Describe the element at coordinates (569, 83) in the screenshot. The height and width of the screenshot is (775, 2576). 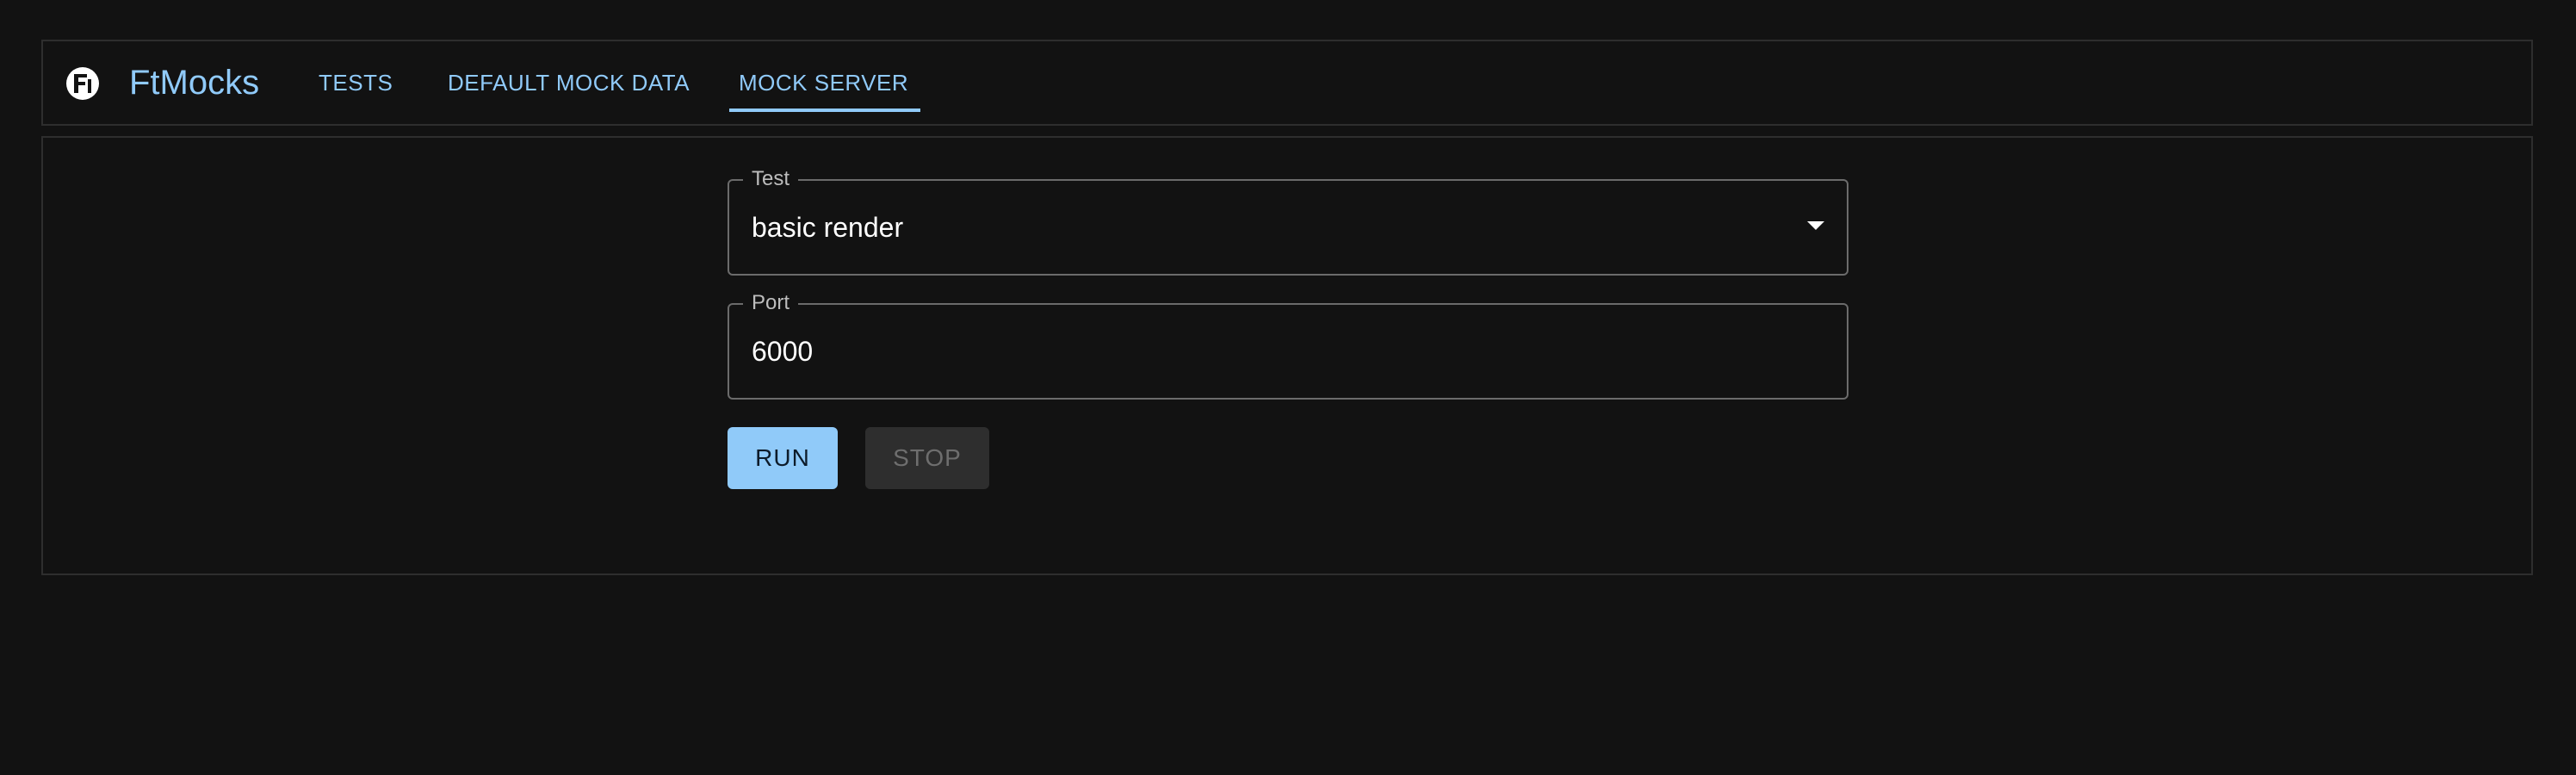
I see `tab-default-mock-data: DEFAULT MOCK DATA` at that location.